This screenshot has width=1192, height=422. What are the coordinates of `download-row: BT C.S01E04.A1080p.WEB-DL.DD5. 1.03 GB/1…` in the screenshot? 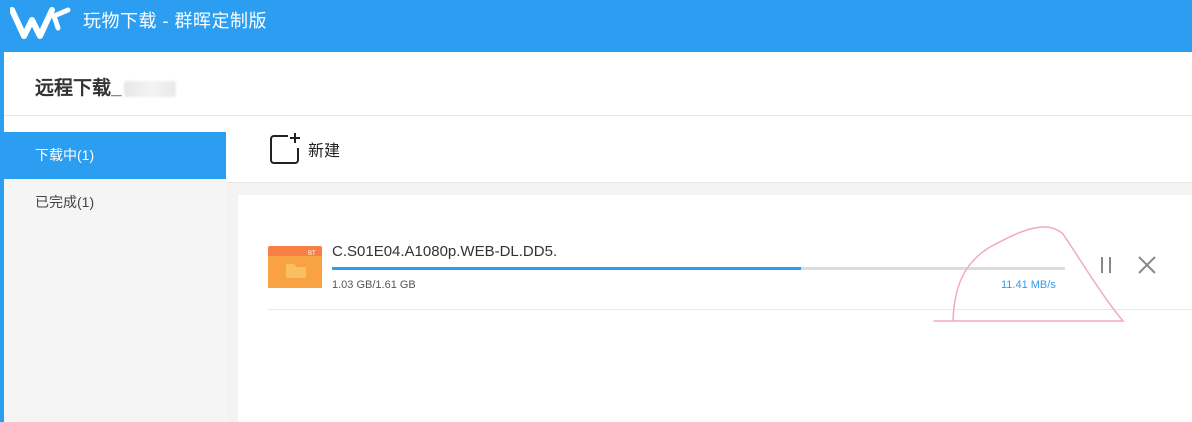 It's located at (730, 273).